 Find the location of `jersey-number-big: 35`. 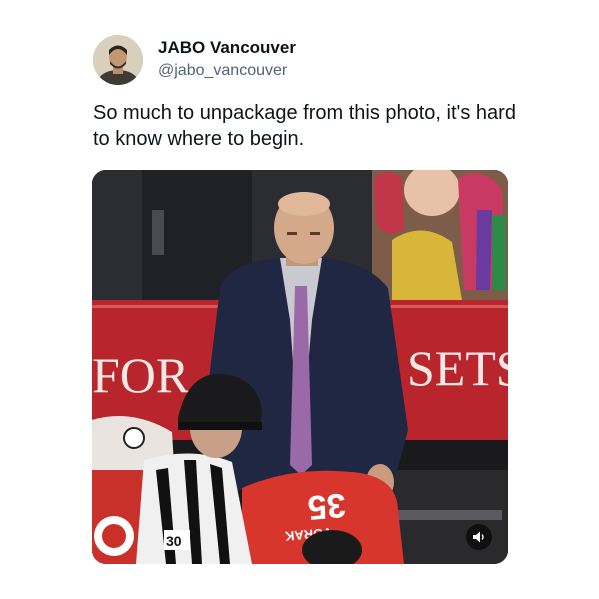

jersey-number-big: 35 is located at coordinates (326, 506).